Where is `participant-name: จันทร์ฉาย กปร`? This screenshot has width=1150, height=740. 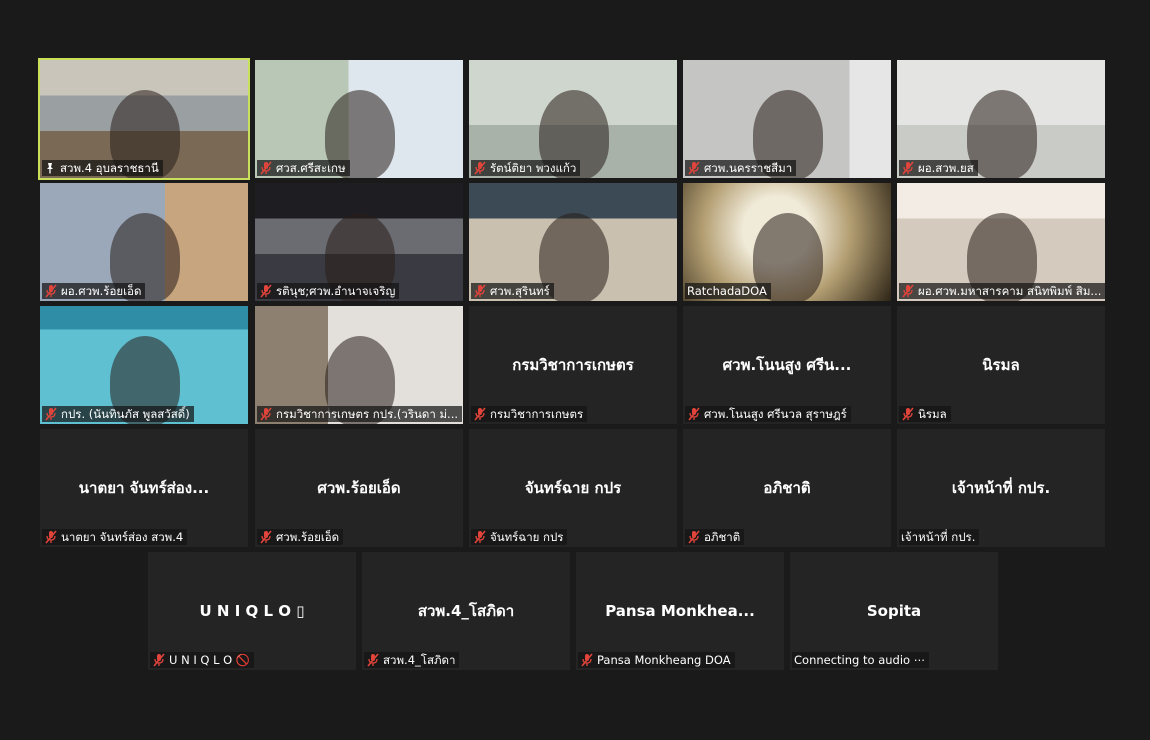
participant-name: จันทร์ฉาย กปร is located at coordinates (527, 537).